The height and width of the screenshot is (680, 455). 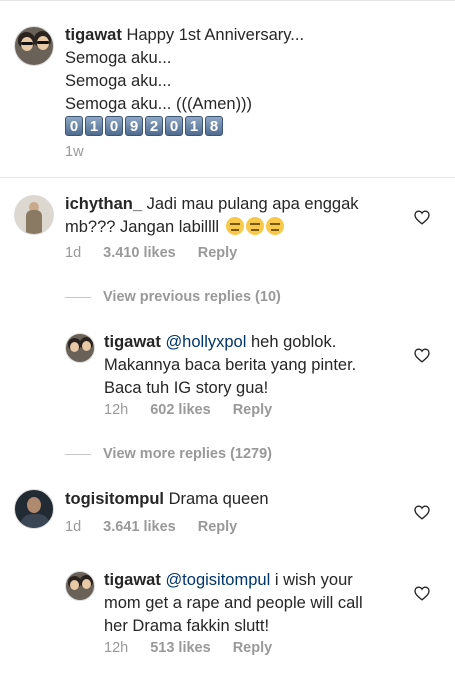 I want to click on reply-1-mention: @hollyxpol, so click(x=205, y=342).